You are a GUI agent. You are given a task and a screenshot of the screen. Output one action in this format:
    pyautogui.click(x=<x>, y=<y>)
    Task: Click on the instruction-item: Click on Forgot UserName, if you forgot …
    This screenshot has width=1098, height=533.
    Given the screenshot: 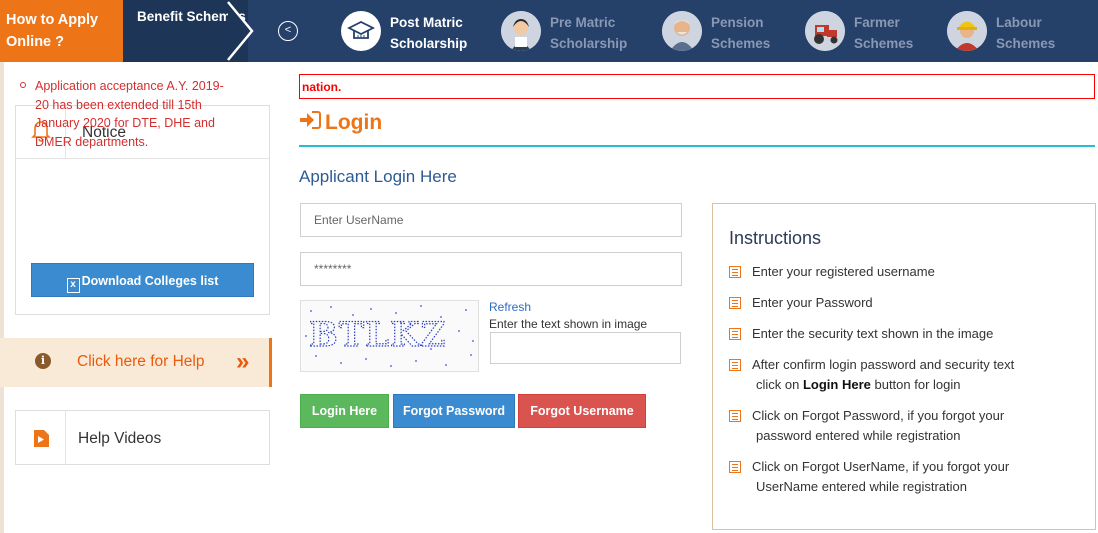 What is the action you would take?
    pyautogui.click(x=904, y=477)
    